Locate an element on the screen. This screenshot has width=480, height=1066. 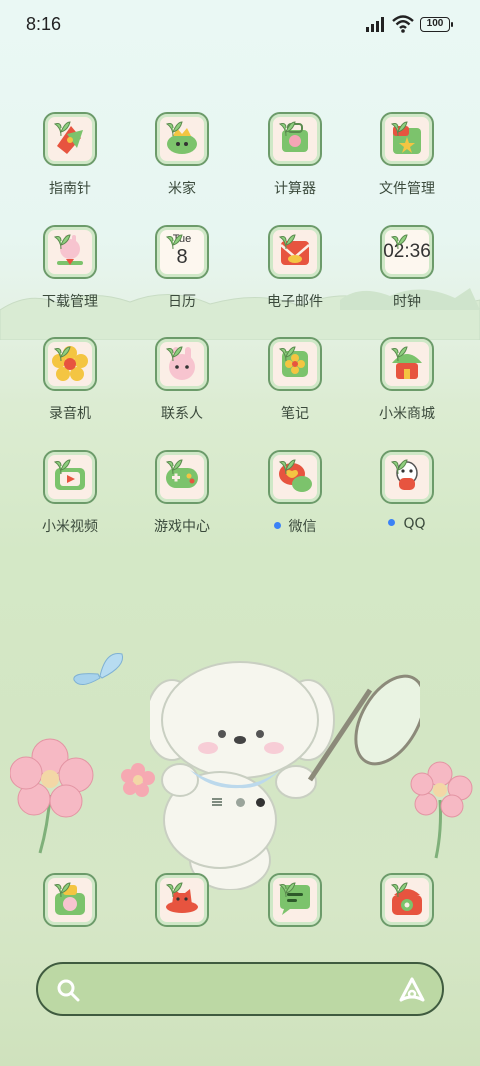
app-label: 日历 is located at coordinates (182, 301).